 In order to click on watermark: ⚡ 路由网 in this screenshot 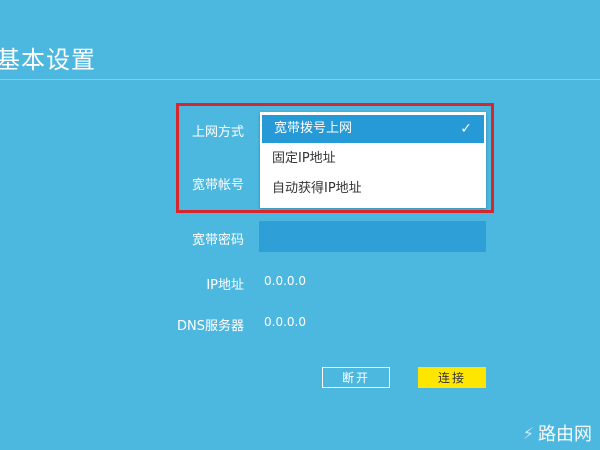, I will do `click(557, 433)`.